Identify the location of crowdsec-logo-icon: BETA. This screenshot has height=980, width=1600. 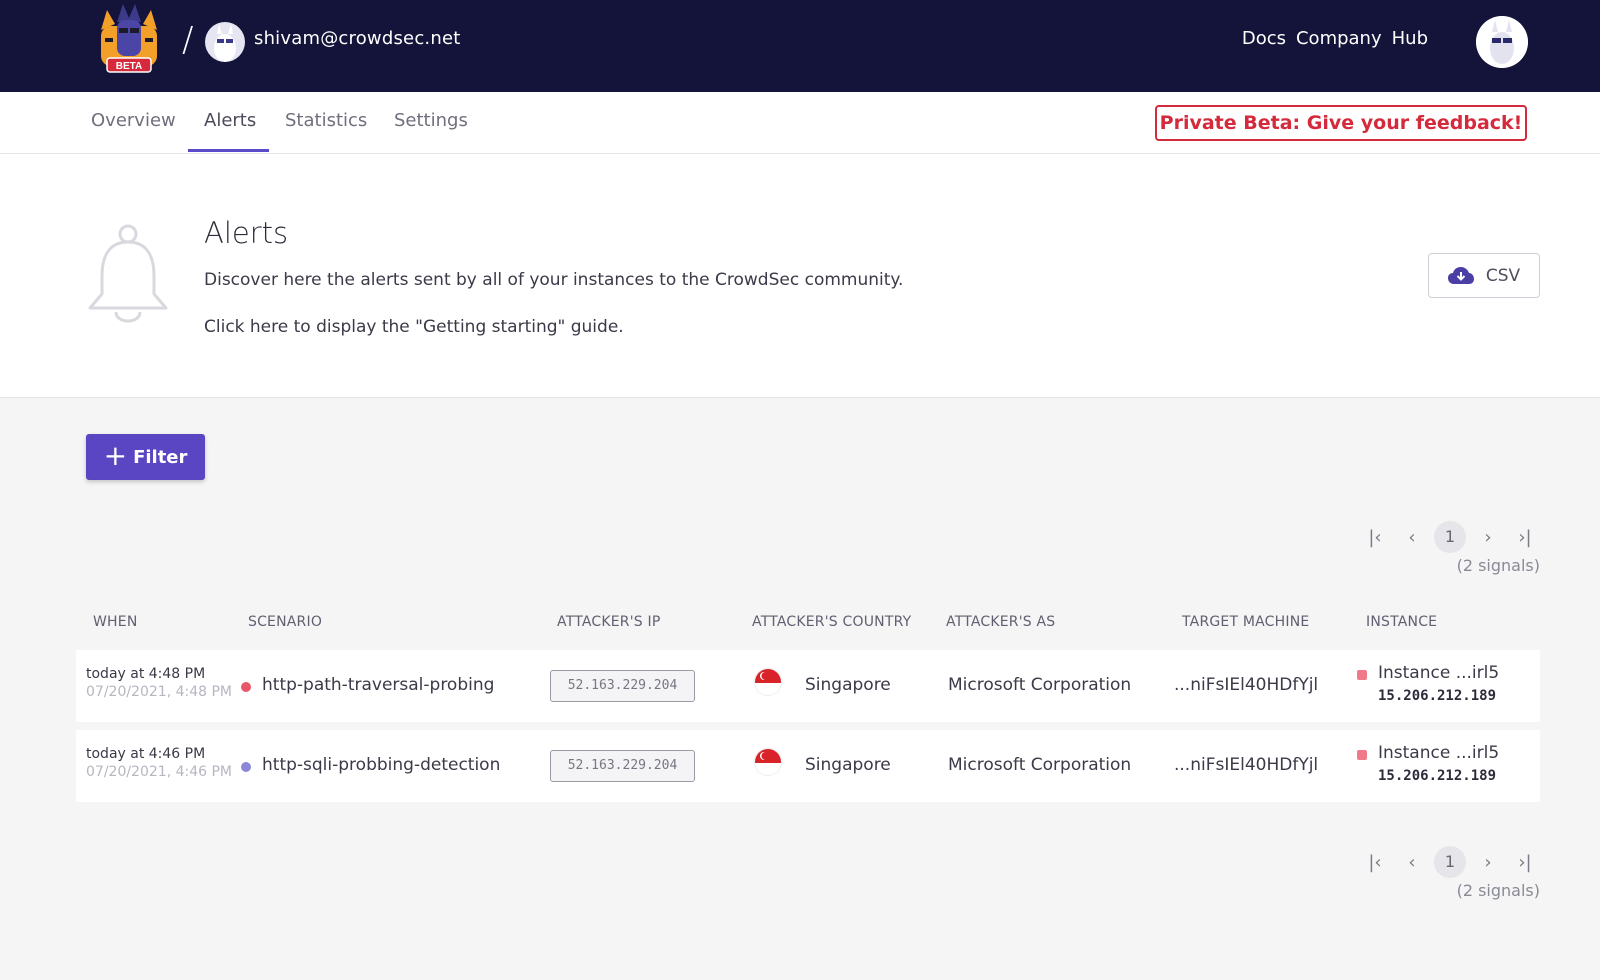
(129, 38).